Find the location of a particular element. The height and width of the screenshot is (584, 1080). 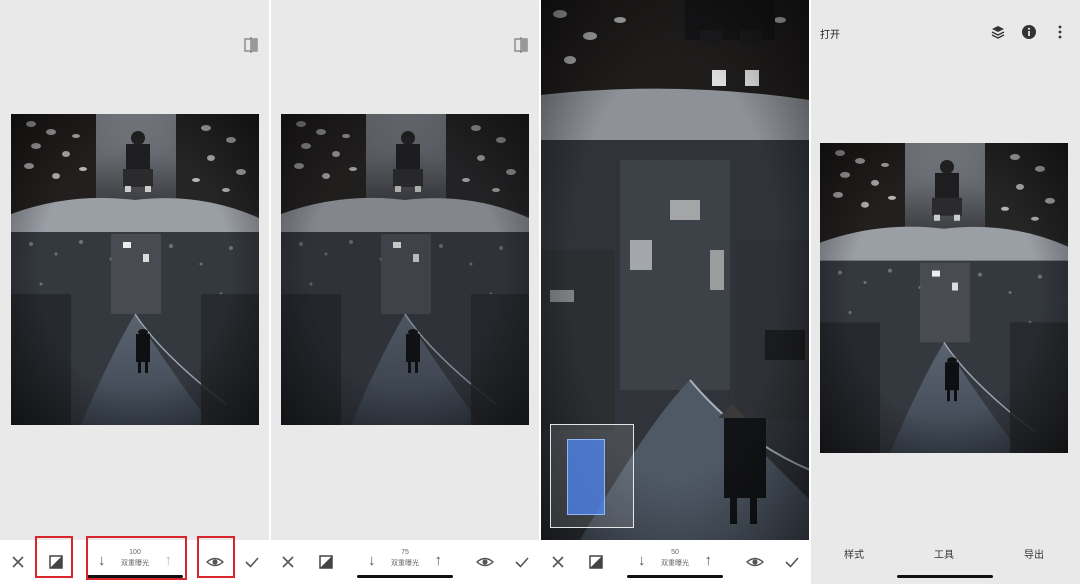

navigator-thumbnail is located at coordinates (592, 476).